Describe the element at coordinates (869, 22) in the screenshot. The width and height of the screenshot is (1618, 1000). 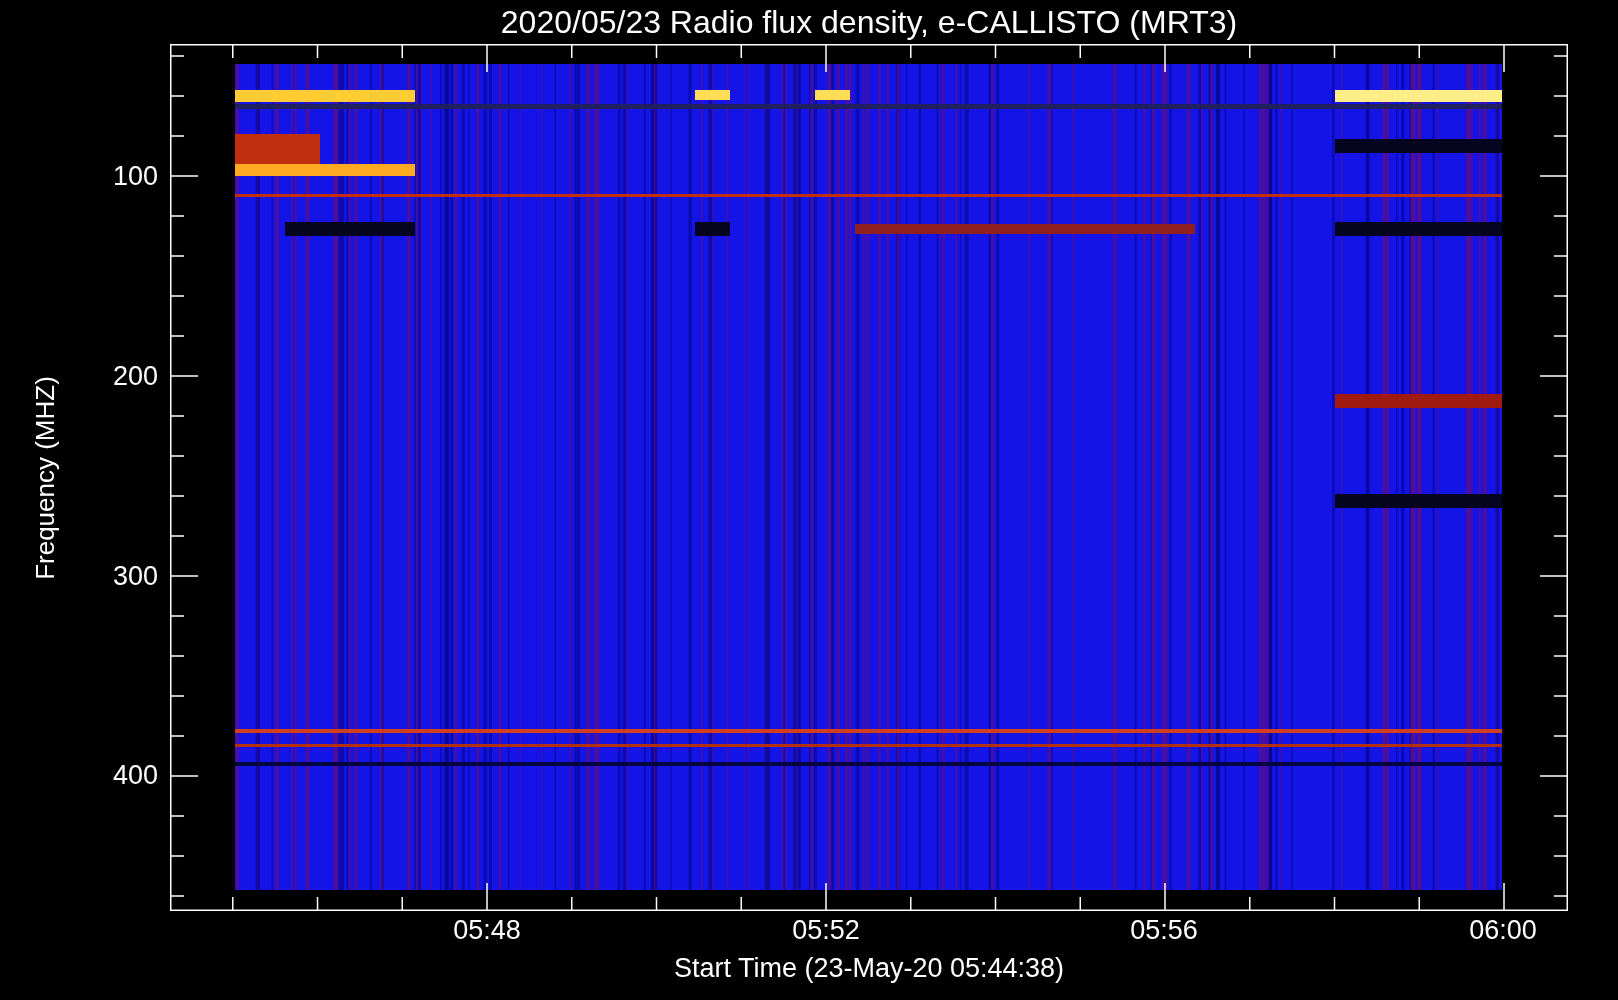
I see `chart-title: 2020/05/23 Radio flux density, e-CALLISTO (MRT3)` at that location.